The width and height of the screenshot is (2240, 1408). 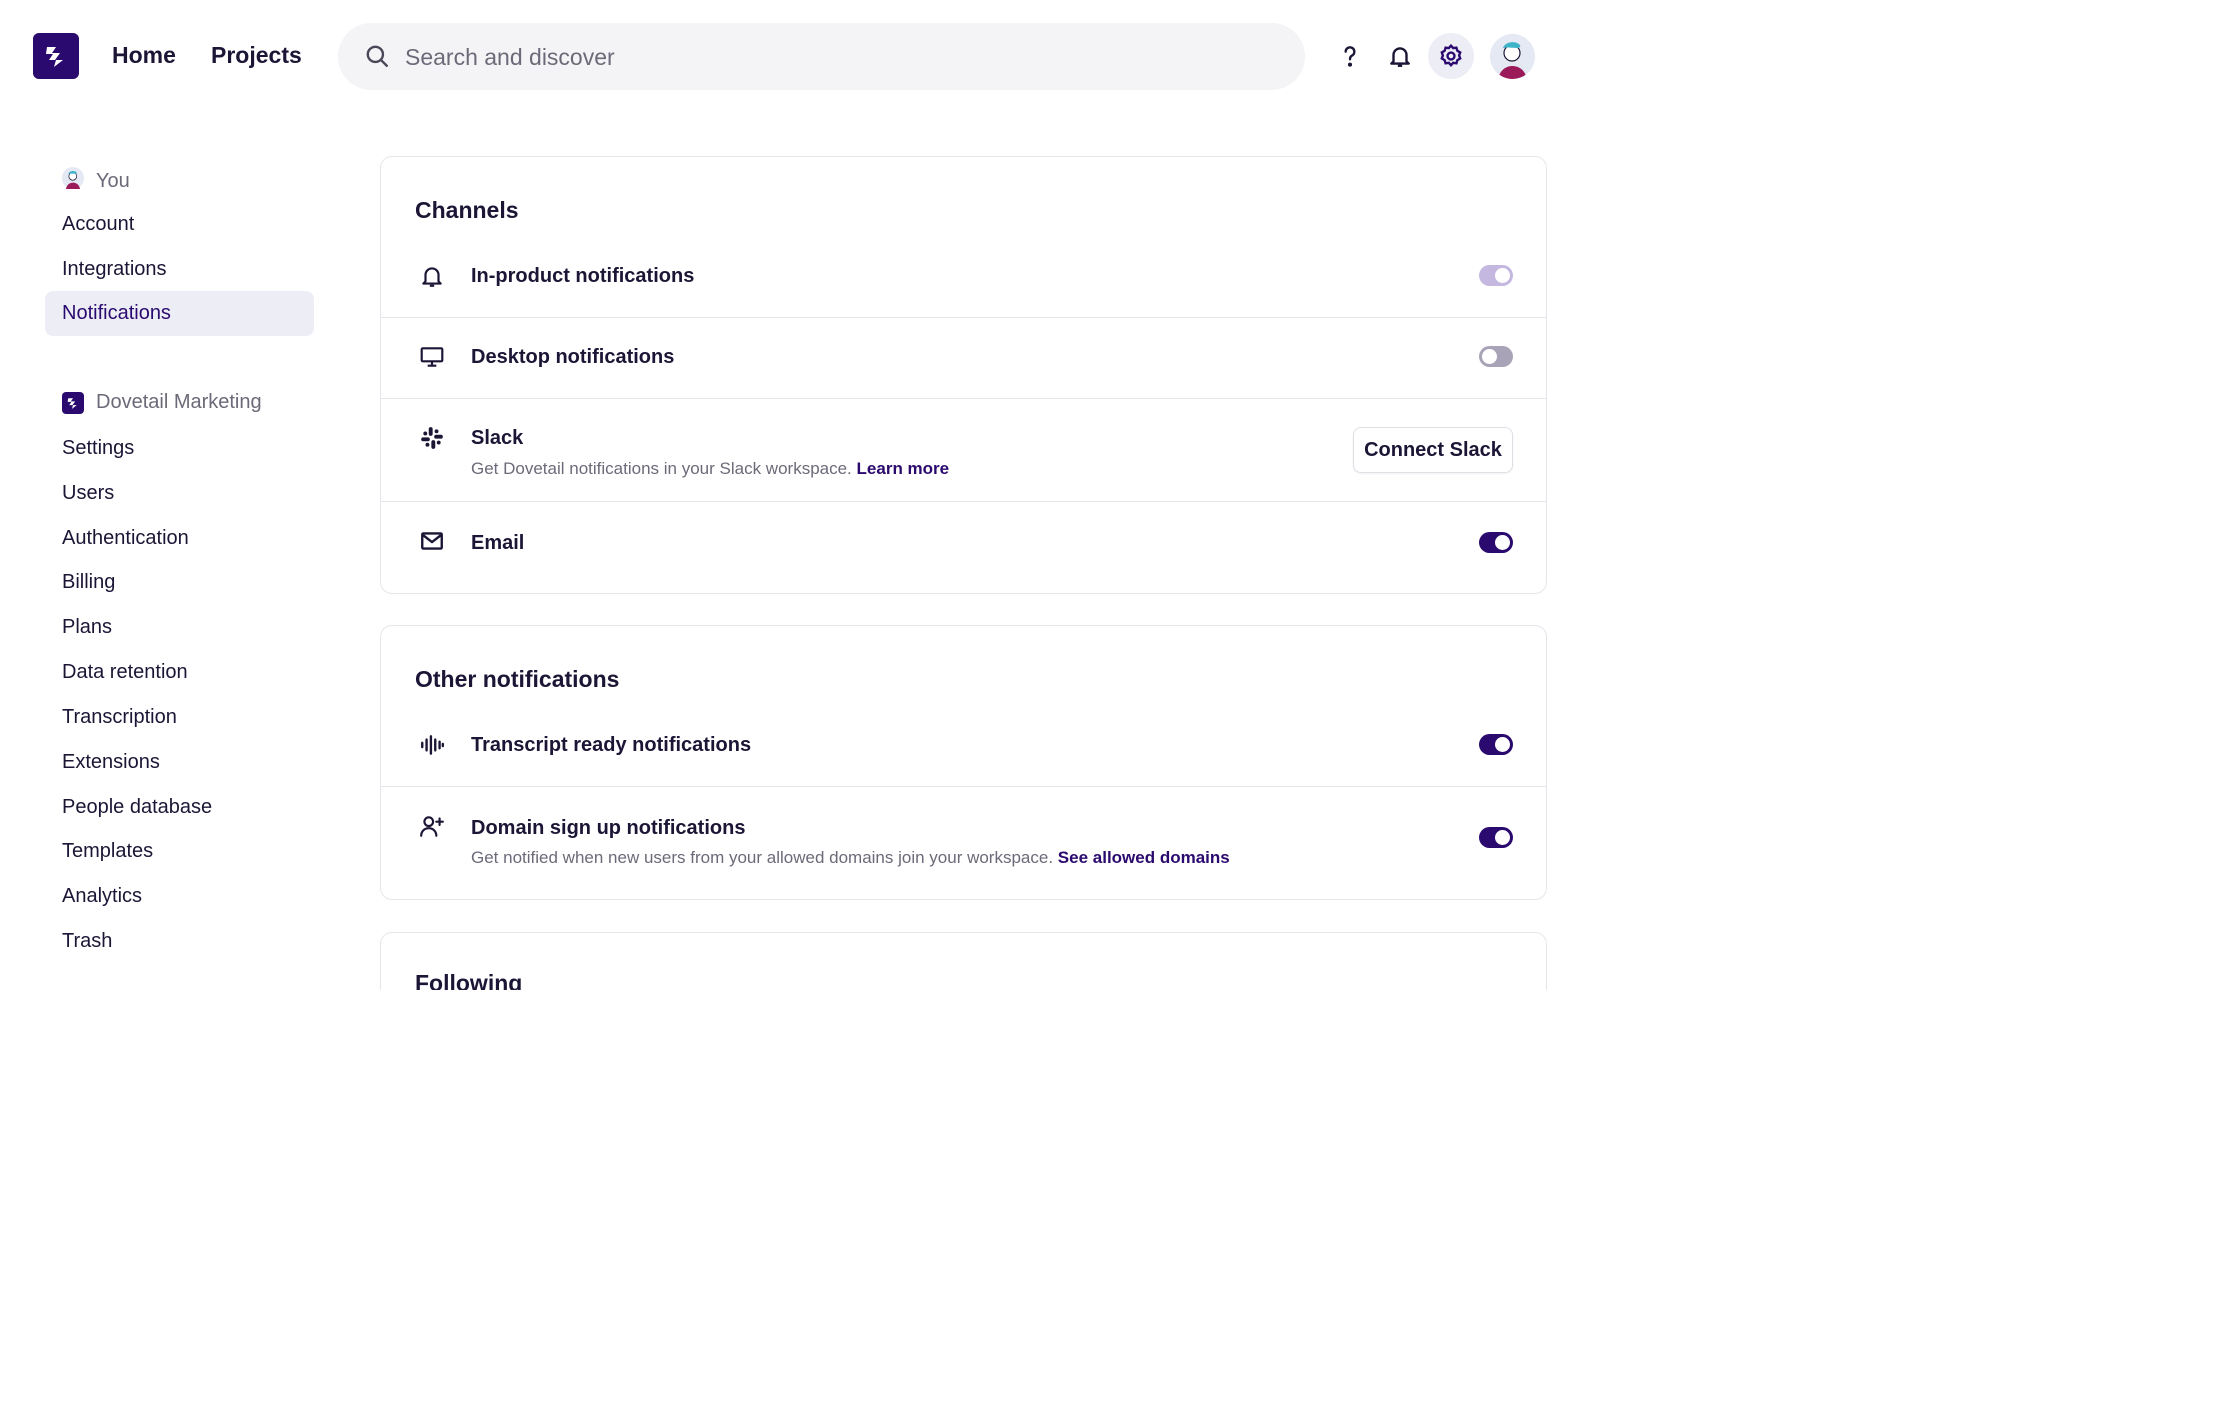 I want to click on row-label: Slack, so click(x=497, y=438).